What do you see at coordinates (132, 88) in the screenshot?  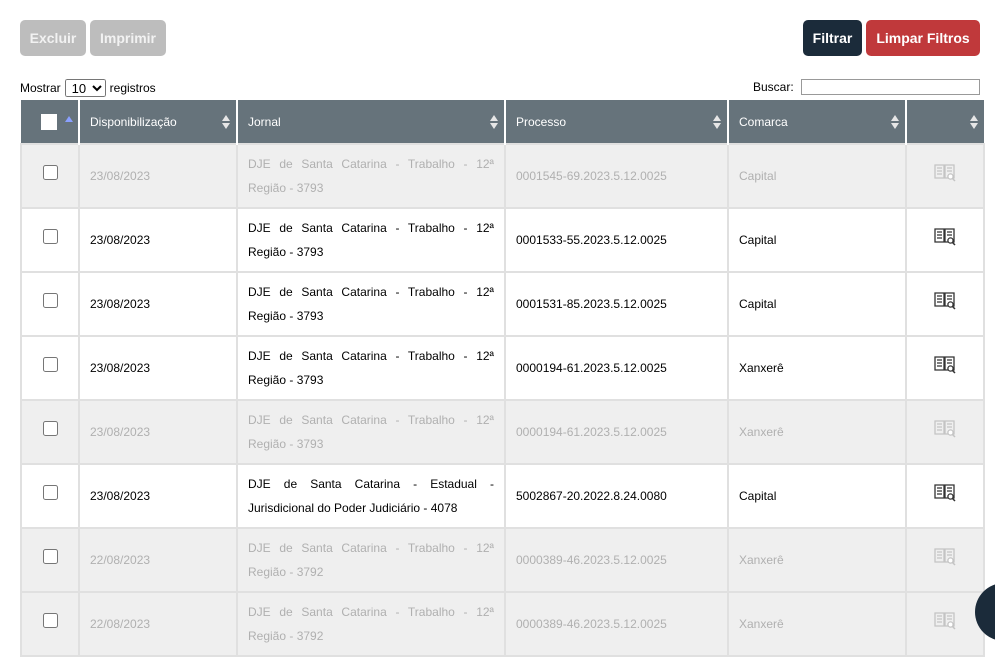 I see `length-suffix-label: registros` at bounding box center [132, 88].